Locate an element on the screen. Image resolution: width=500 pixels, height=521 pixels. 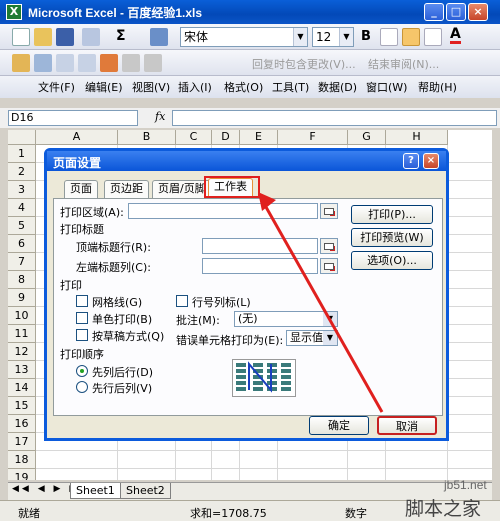
gridlines-checkbox is located at coordinates (82, 301).